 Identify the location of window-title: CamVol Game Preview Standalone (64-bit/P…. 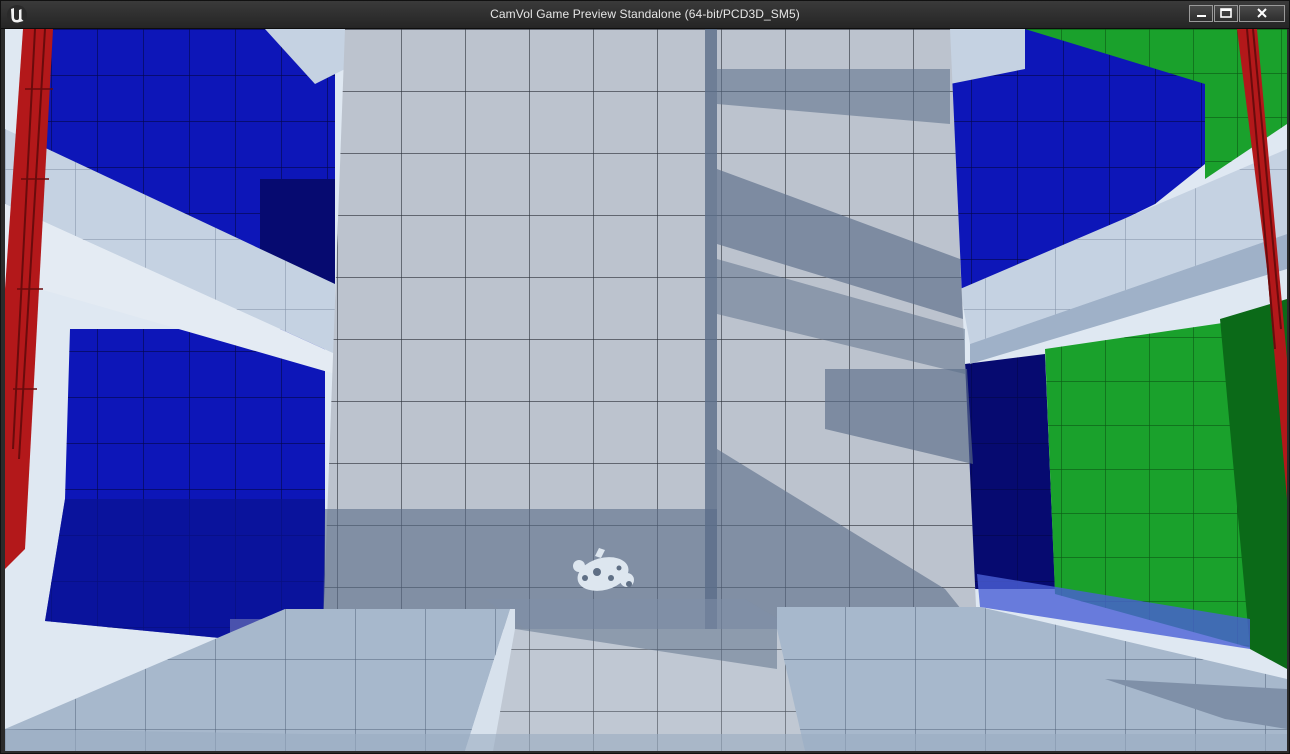
(645, 14).